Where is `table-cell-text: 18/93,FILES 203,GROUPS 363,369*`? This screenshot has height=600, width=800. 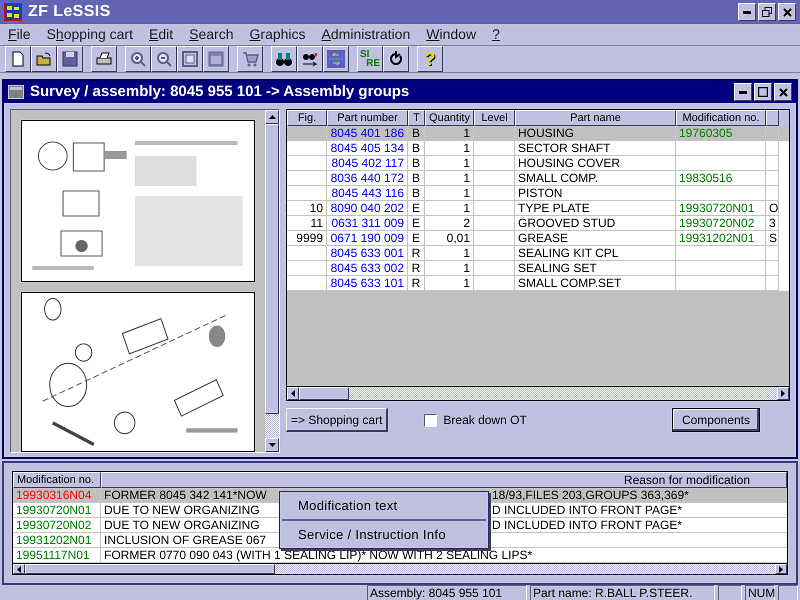 table-cell-text: 18/93,FILES 203,GROUPS 363,369* is located at coordinates (590, 495).